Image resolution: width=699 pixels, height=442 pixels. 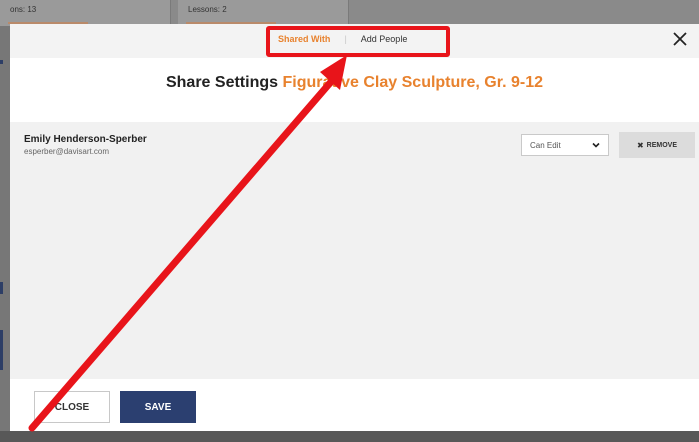 I want to click on save-button: SAVE, so click(x=158, y=407).